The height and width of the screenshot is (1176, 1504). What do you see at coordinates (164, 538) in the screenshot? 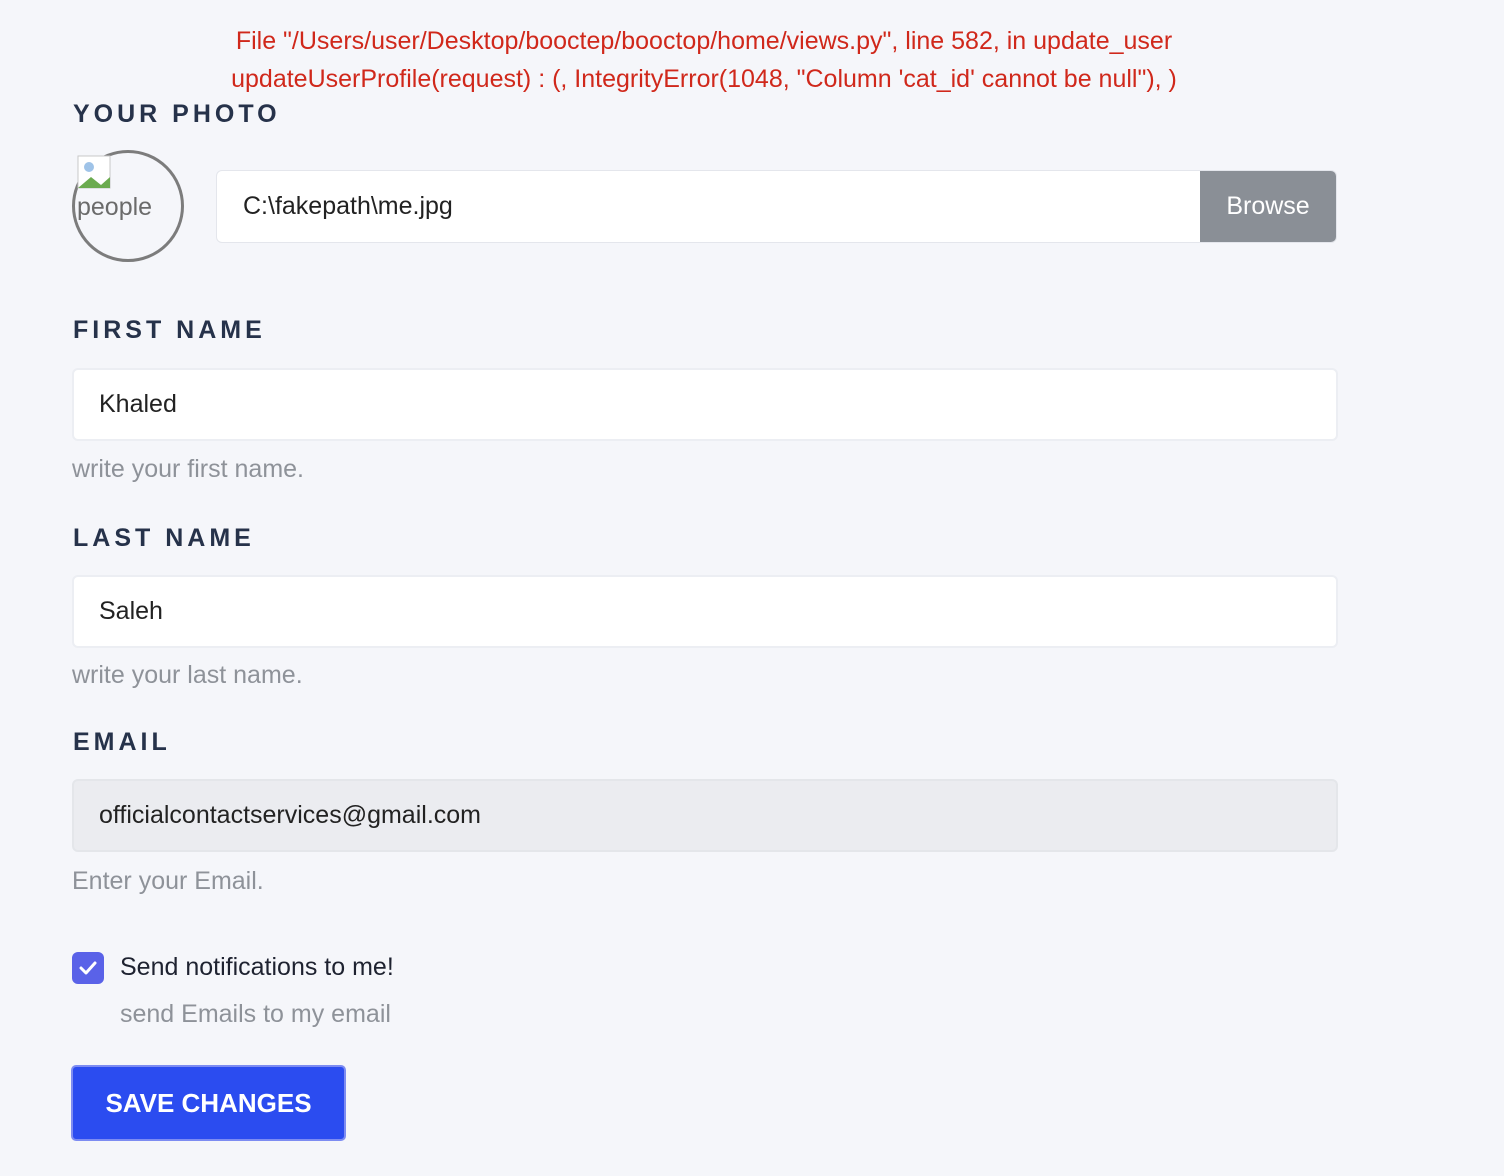
I see `last-name-label: LAST NAME` at bounding box center [164, 538].